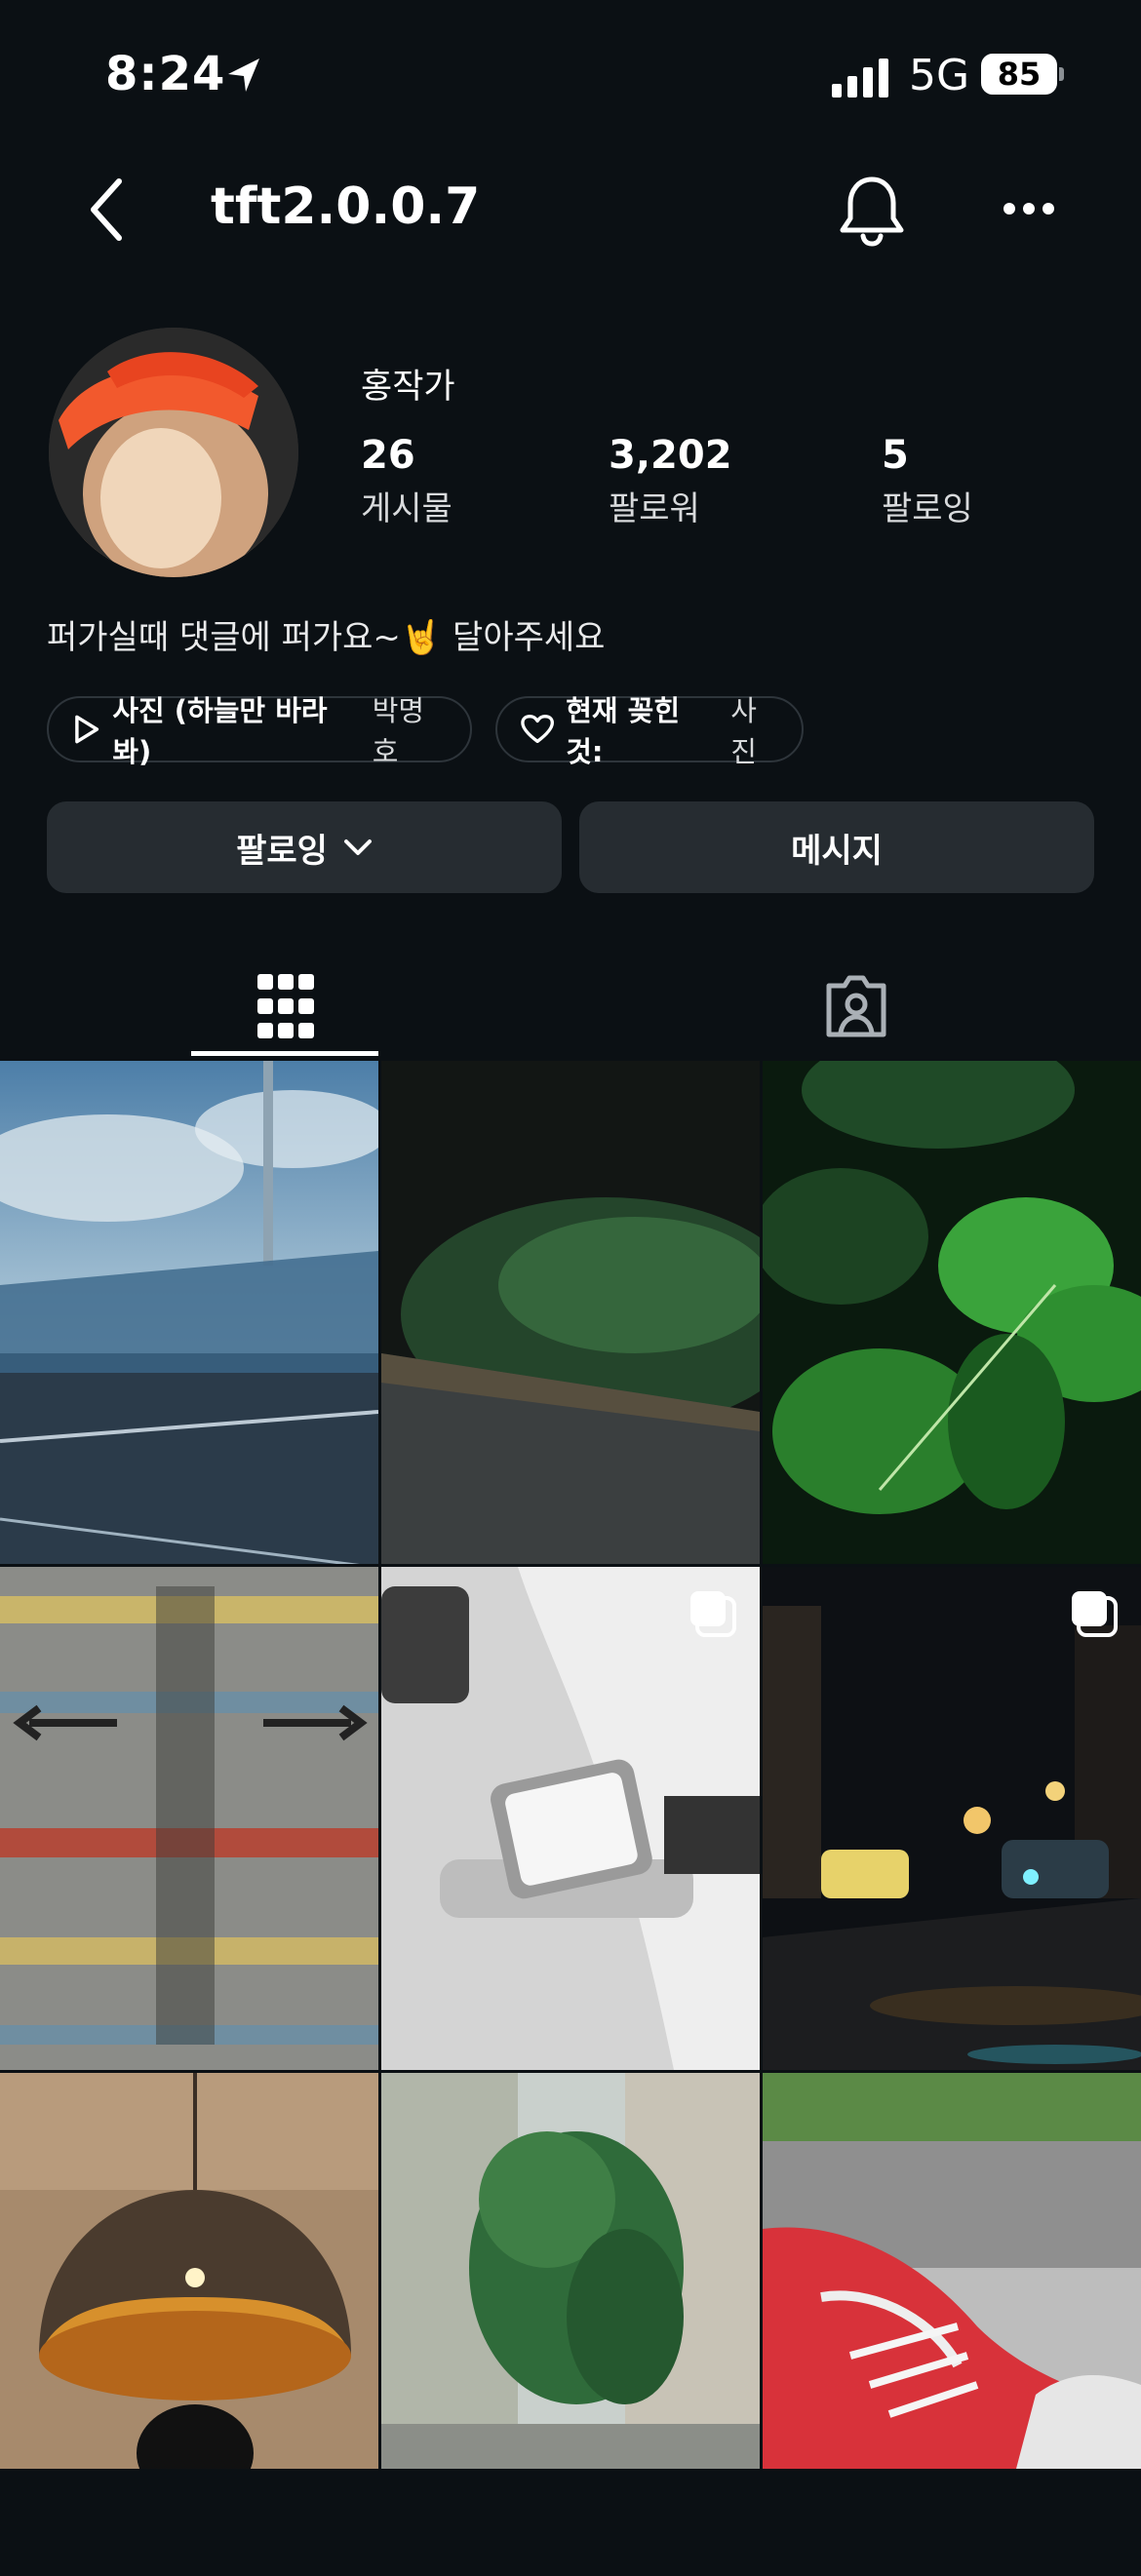 This screenshot has height=2576, width=1141. I want to click on music-artist: 박명호, so click(398, 731).